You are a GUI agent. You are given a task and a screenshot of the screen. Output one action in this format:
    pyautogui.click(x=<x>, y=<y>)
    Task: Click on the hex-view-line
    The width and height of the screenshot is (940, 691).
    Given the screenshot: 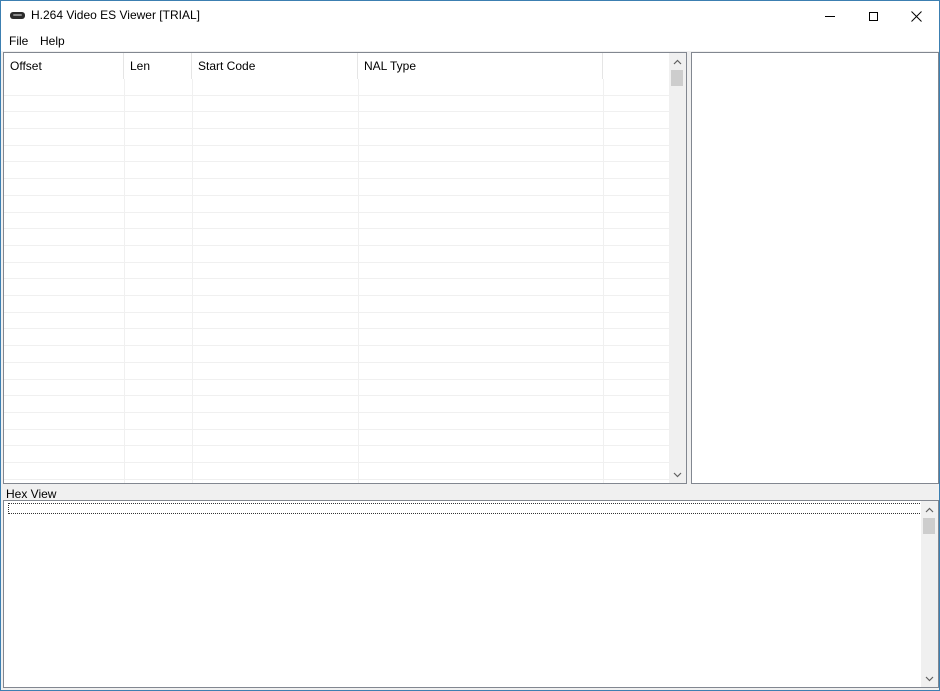 What is the action you would take?
    pyautogui.click(x=465, y=508)
    